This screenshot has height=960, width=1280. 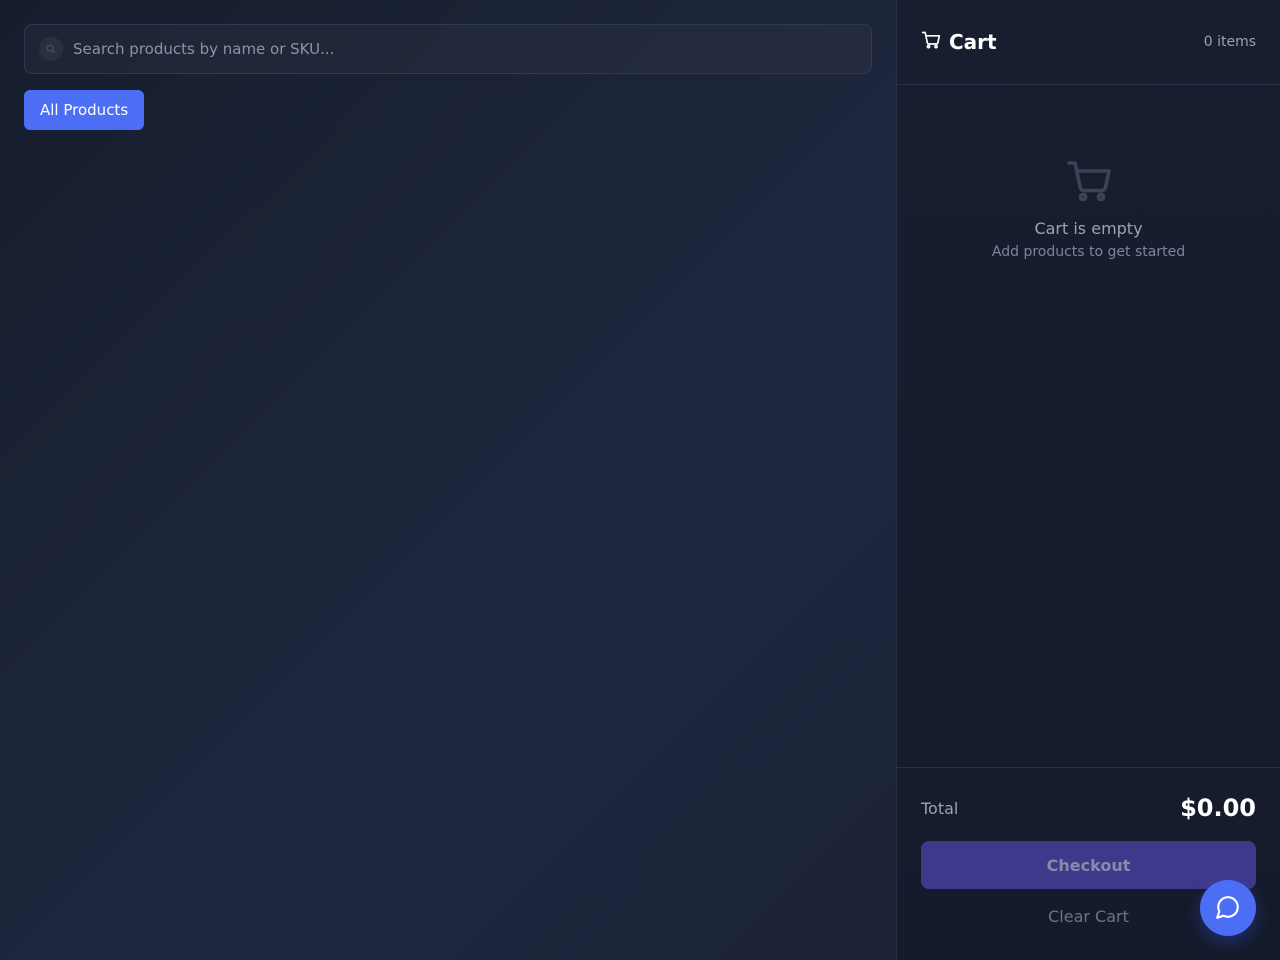 I want to click on chat-button, so click(x=1228, y=908).